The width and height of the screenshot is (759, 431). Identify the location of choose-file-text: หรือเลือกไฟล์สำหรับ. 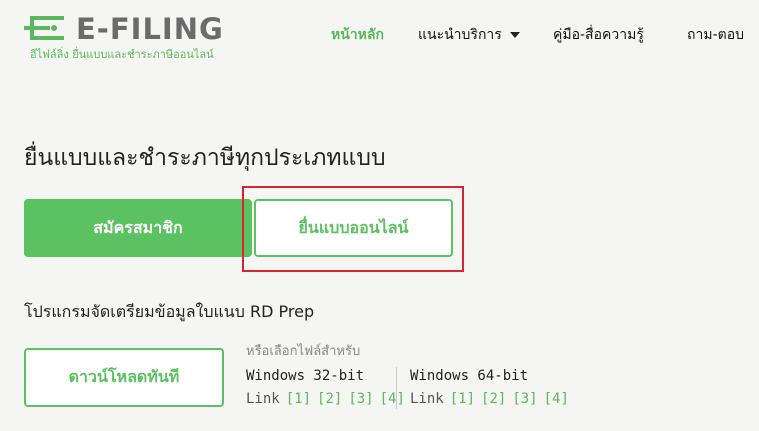
(303, 351).